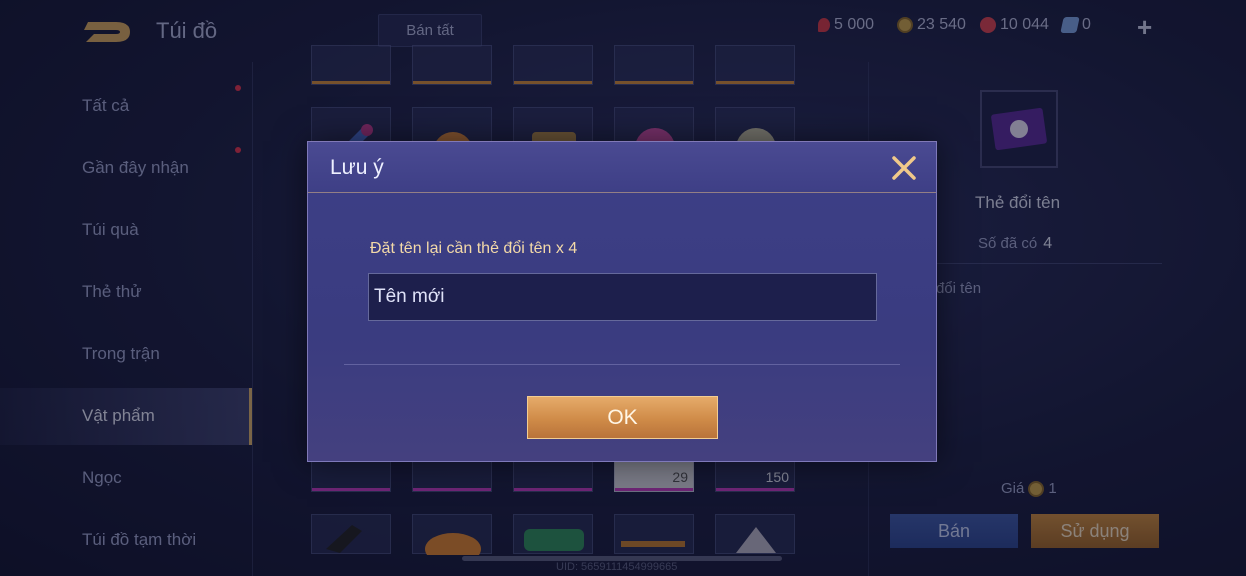 The image size is (1246, 576). What do you see at coordinates (622, 167) in the screenshot?
I see `dialog-header: Lưu ý` at bounding box center [622, 167].